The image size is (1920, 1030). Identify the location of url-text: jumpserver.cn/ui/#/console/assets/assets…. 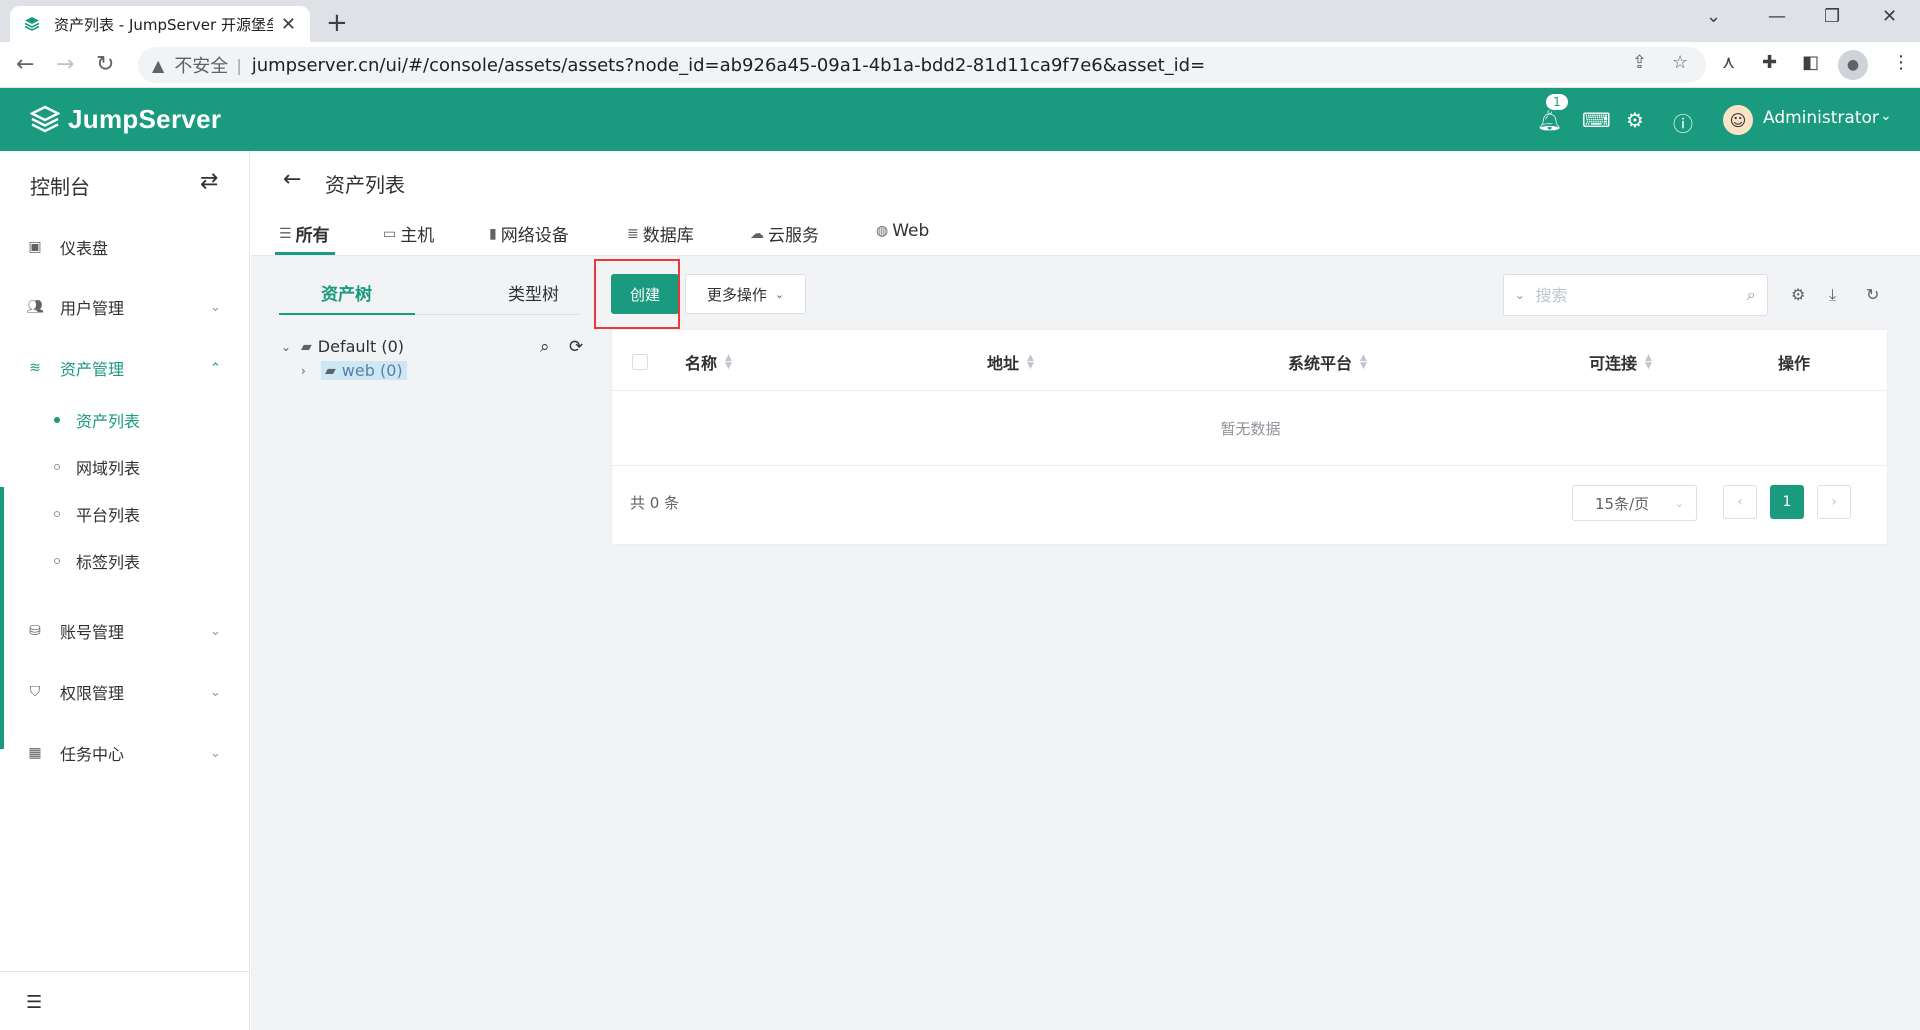
(728, 65).